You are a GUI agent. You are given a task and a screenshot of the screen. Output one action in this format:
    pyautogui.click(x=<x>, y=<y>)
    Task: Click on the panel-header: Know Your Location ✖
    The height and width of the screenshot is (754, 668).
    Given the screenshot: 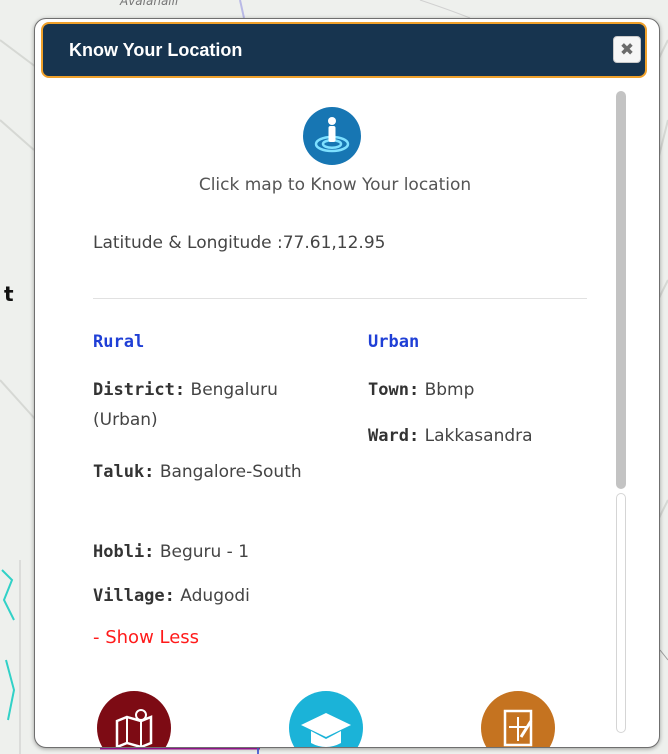 What is the action you would take?
    pyautogui.click(x=344, y=50)
    